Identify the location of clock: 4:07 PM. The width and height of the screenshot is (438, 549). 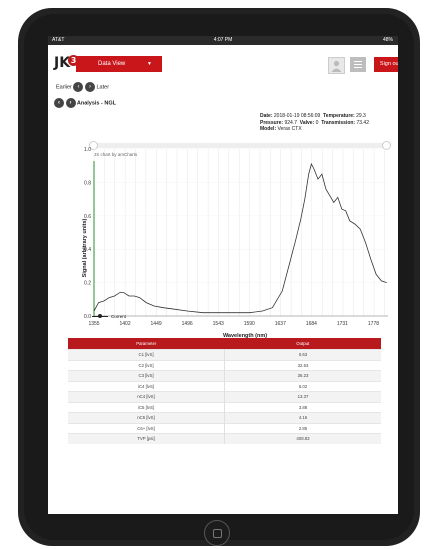
(223, 40).